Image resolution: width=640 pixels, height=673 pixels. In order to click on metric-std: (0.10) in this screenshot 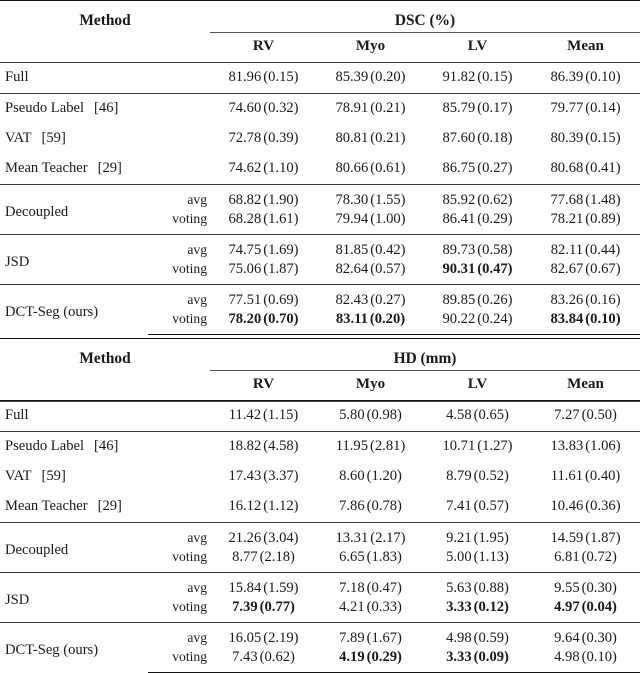, I will do `click(603, 77)`.